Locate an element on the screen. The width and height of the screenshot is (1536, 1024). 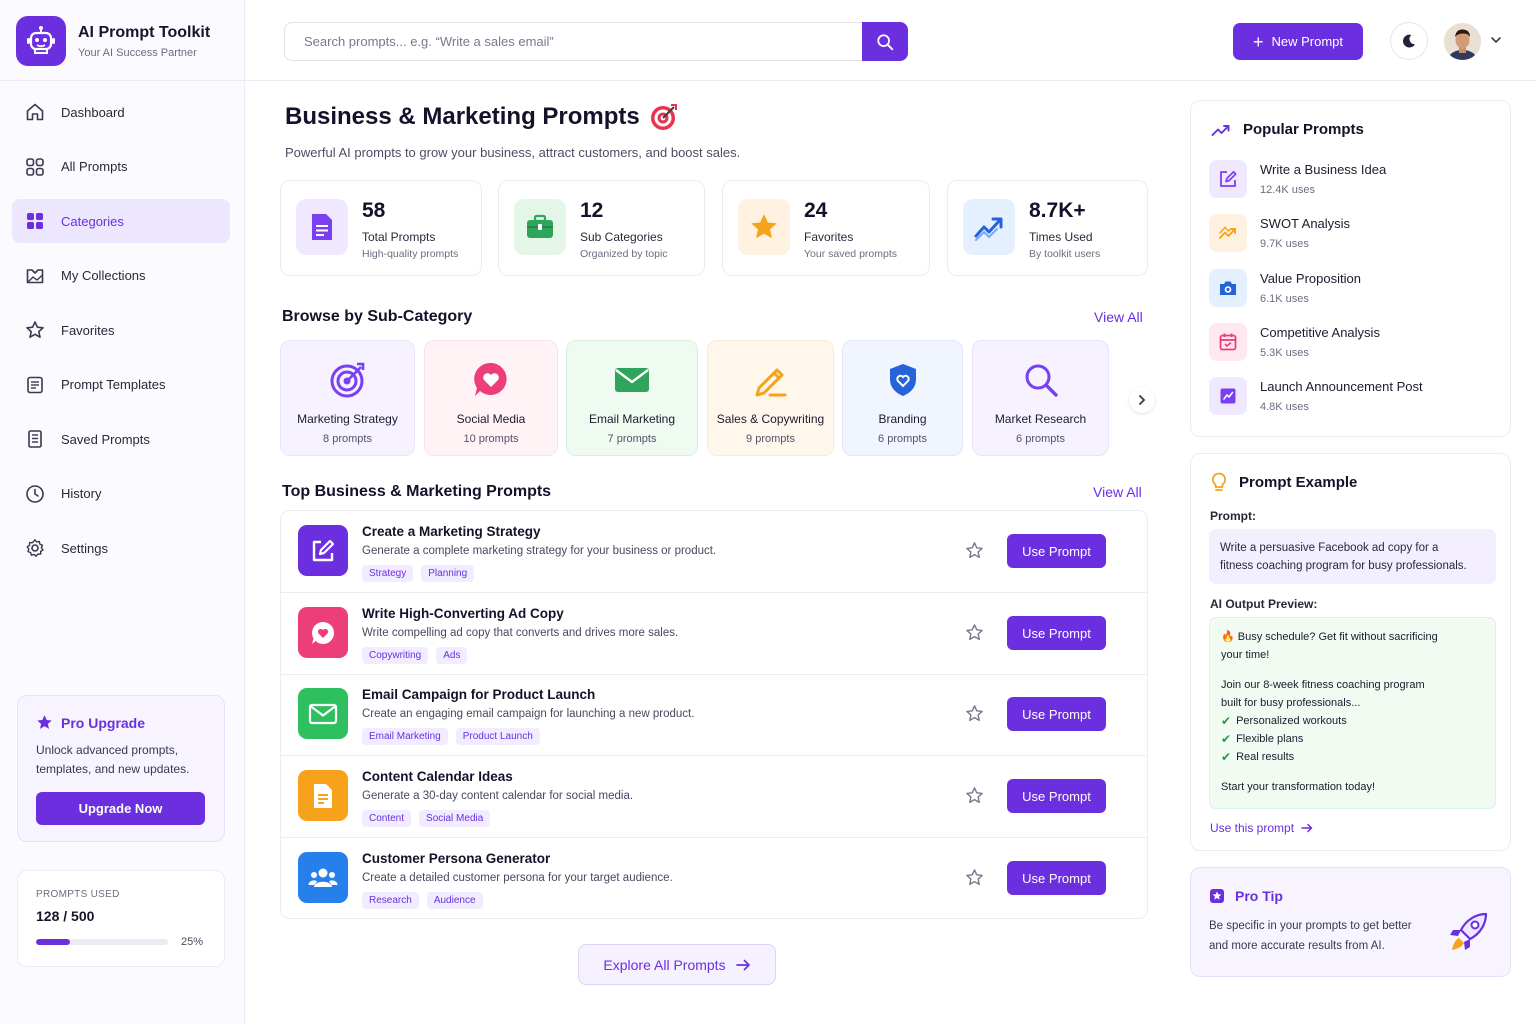
sidebar-item-dashboard: Dashboard is located at coordinates (121, 112).